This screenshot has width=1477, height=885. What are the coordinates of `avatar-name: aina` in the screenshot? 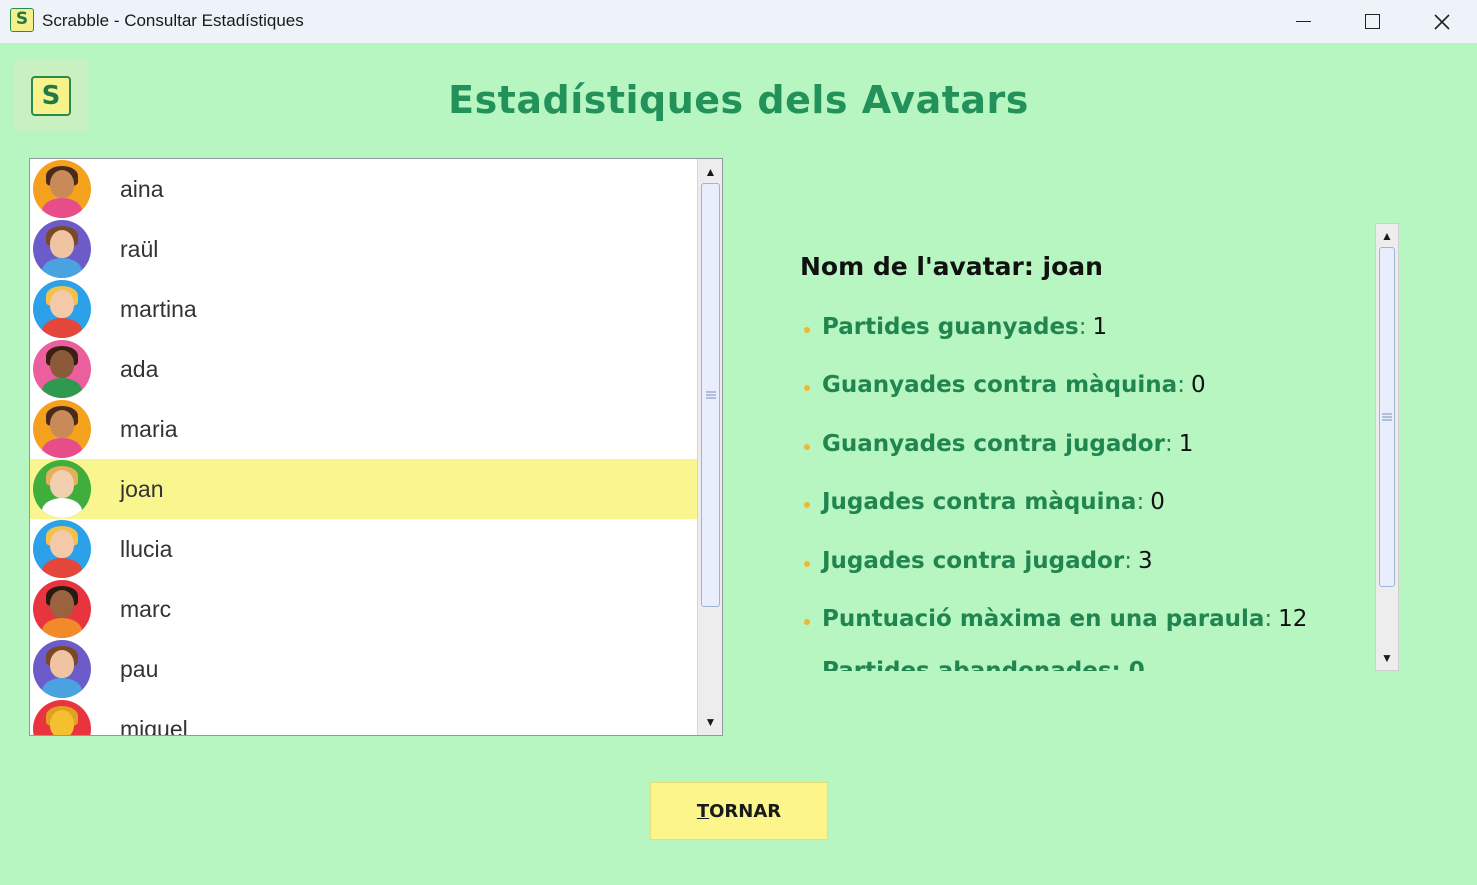 It's located at (142, 188).